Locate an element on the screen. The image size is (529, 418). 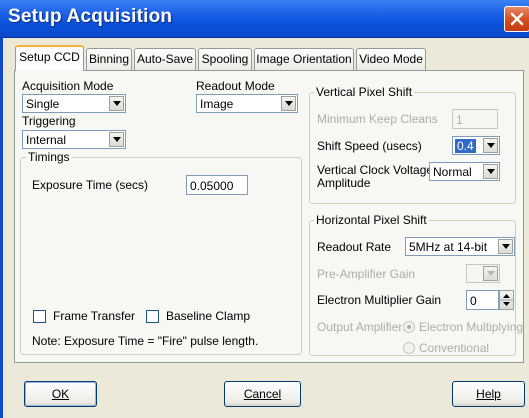
tab-label: Video Mode is located at coordinates (391, 59).